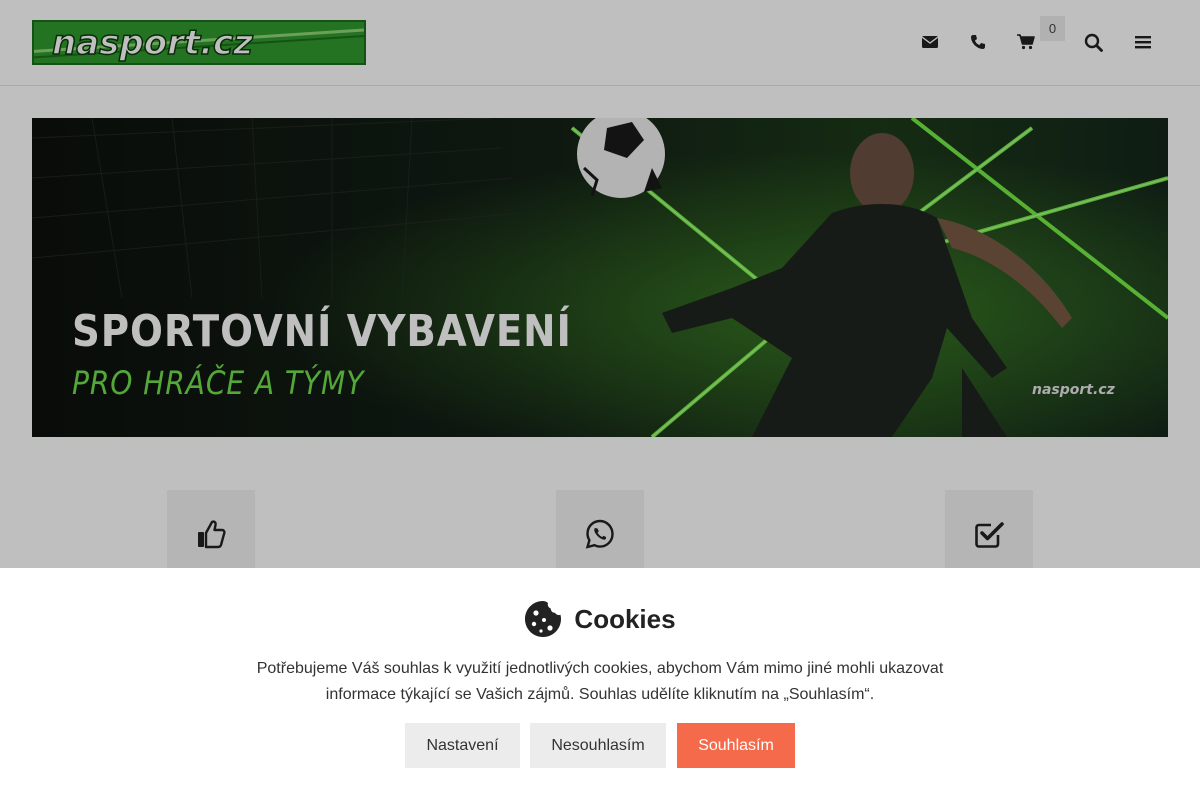 The image size is (1200, 800). Describe the element at coordinates (543, 619) in the screenshot. I see `cookie-icon` at that location.